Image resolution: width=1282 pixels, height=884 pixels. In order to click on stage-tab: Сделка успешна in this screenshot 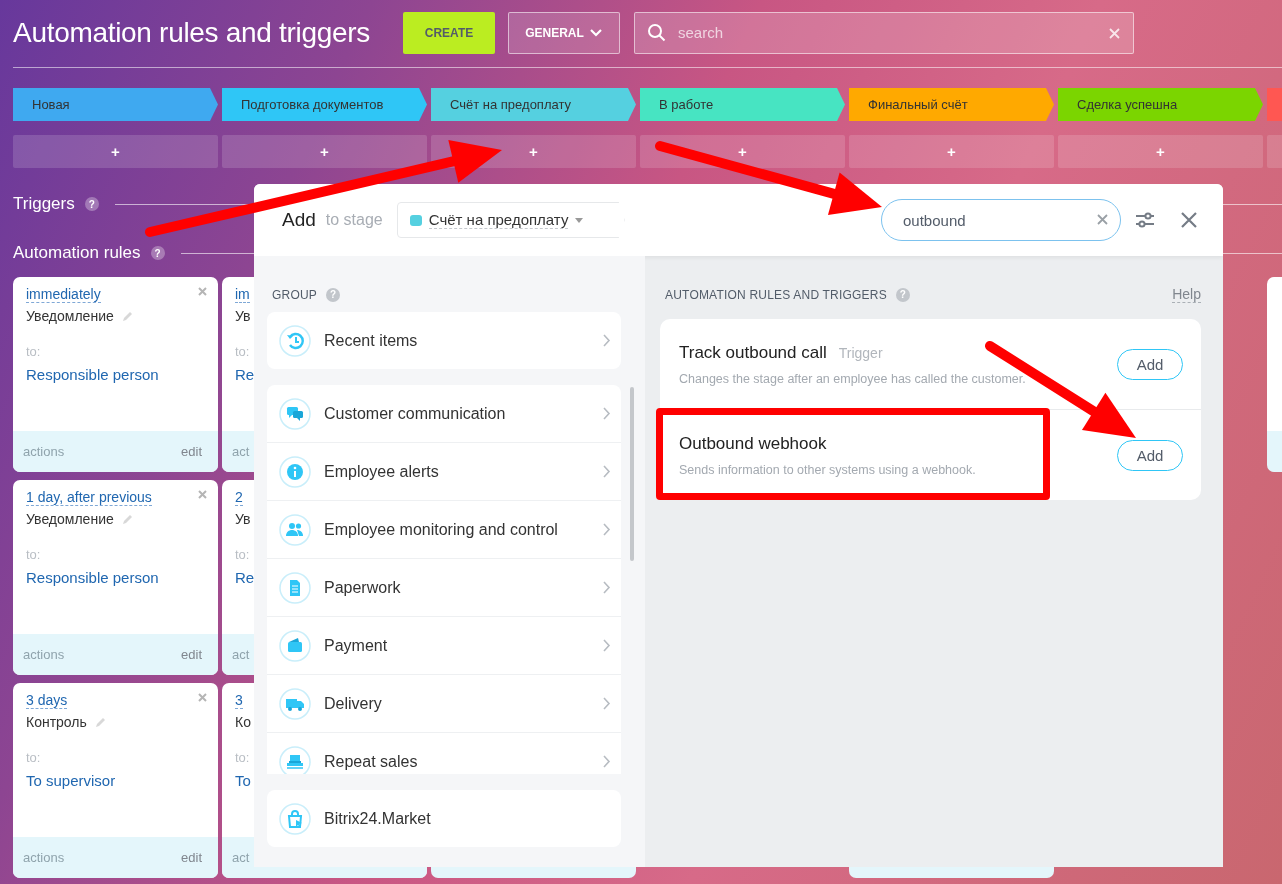, I will do `click(1160, 104)`.